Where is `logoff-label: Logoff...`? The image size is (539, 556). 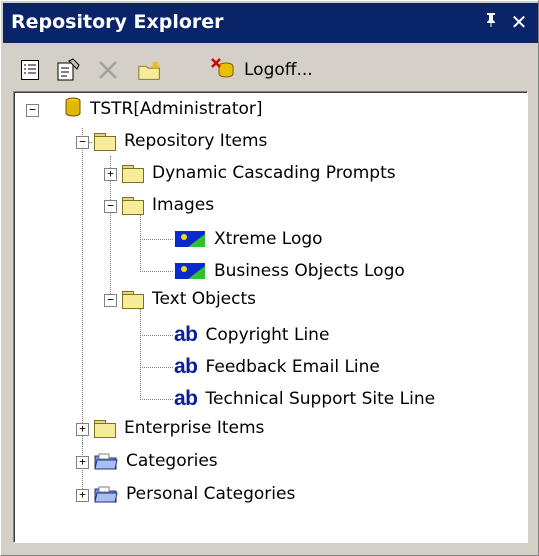
logoff-label: Logoff... is located at coordinates (278, 70).